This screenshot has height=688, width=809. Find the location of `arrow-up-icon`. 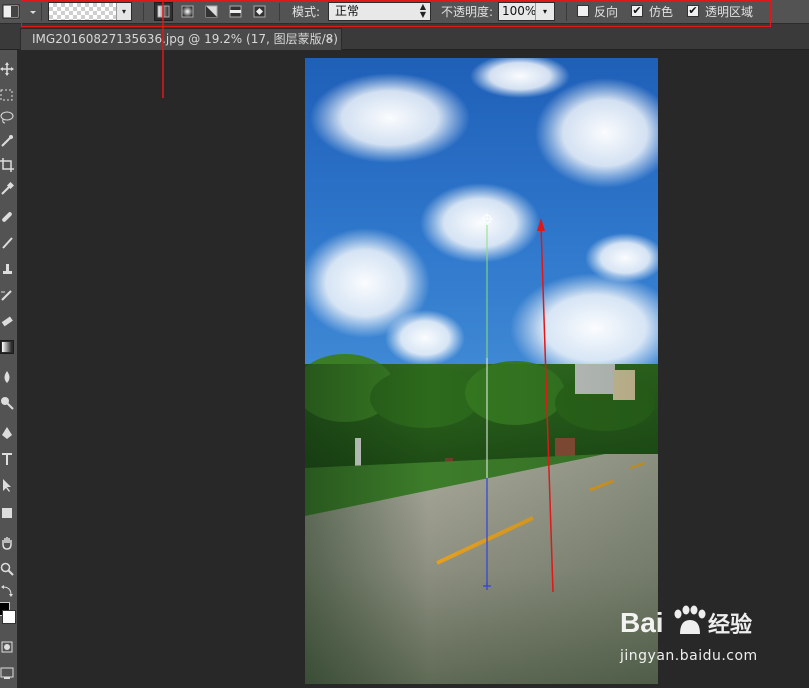

arrow-up-icon is located at coordinates (541, 224).